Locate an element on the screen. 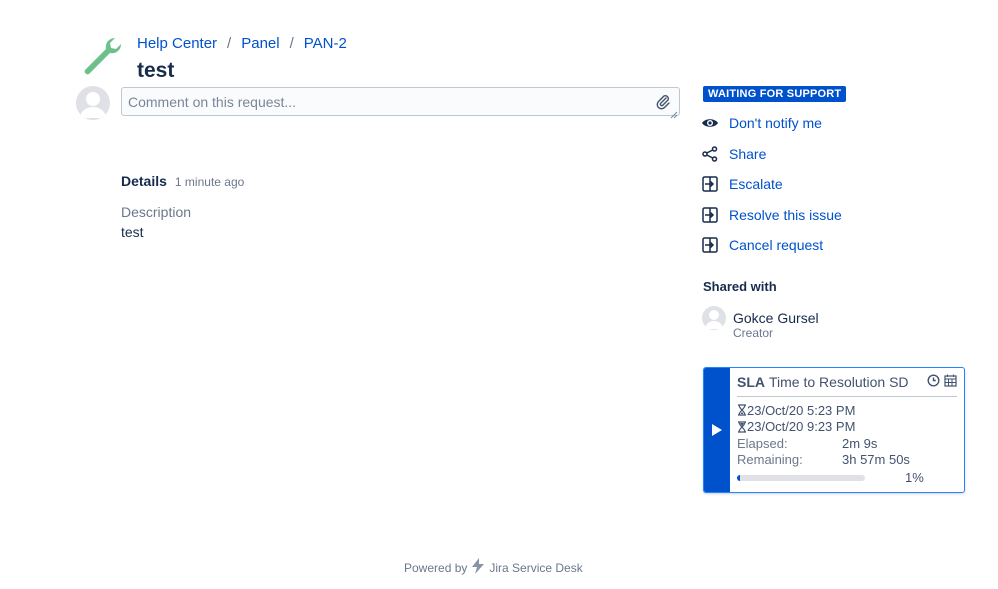 Image resolution: width=998 pixels, height=589 pixels. page-title: test is located at coordinates (156, 70).